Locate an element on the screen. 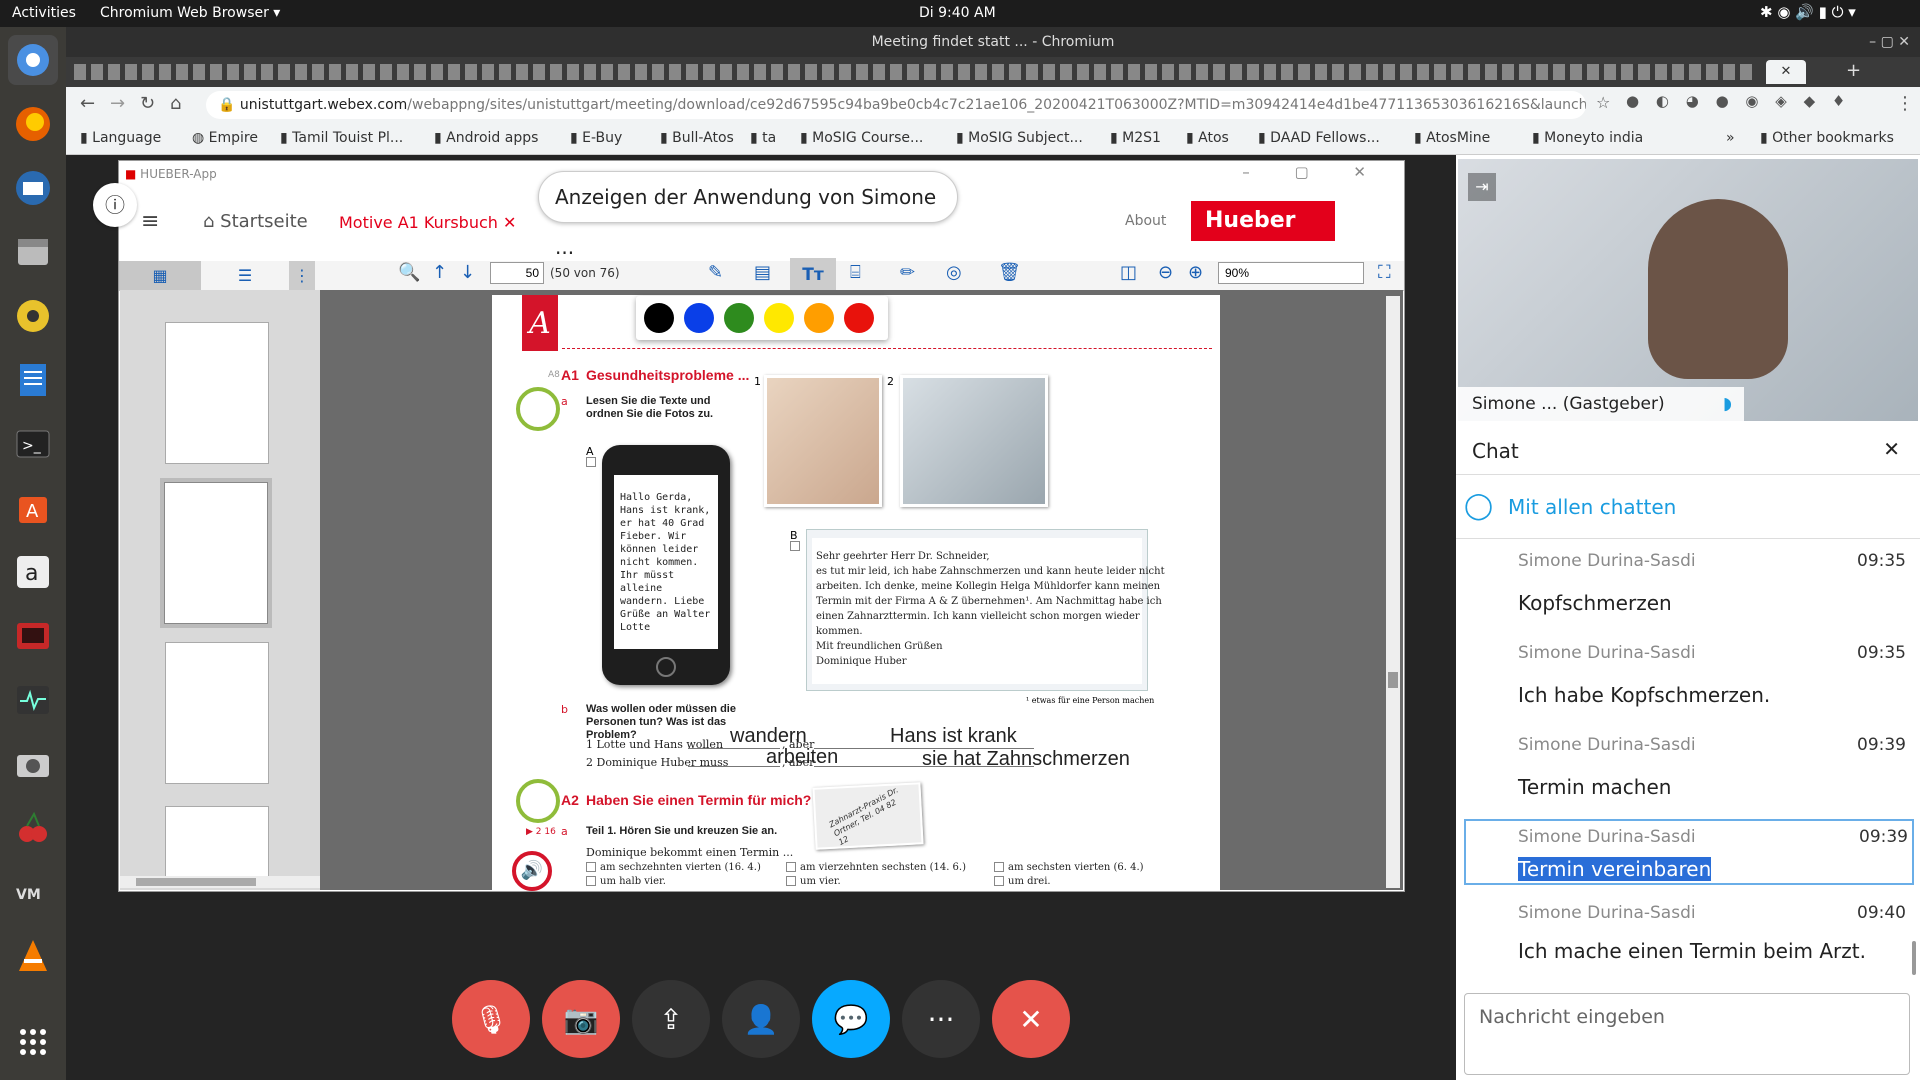  about-link: About is located at coordinates (1145, 221).